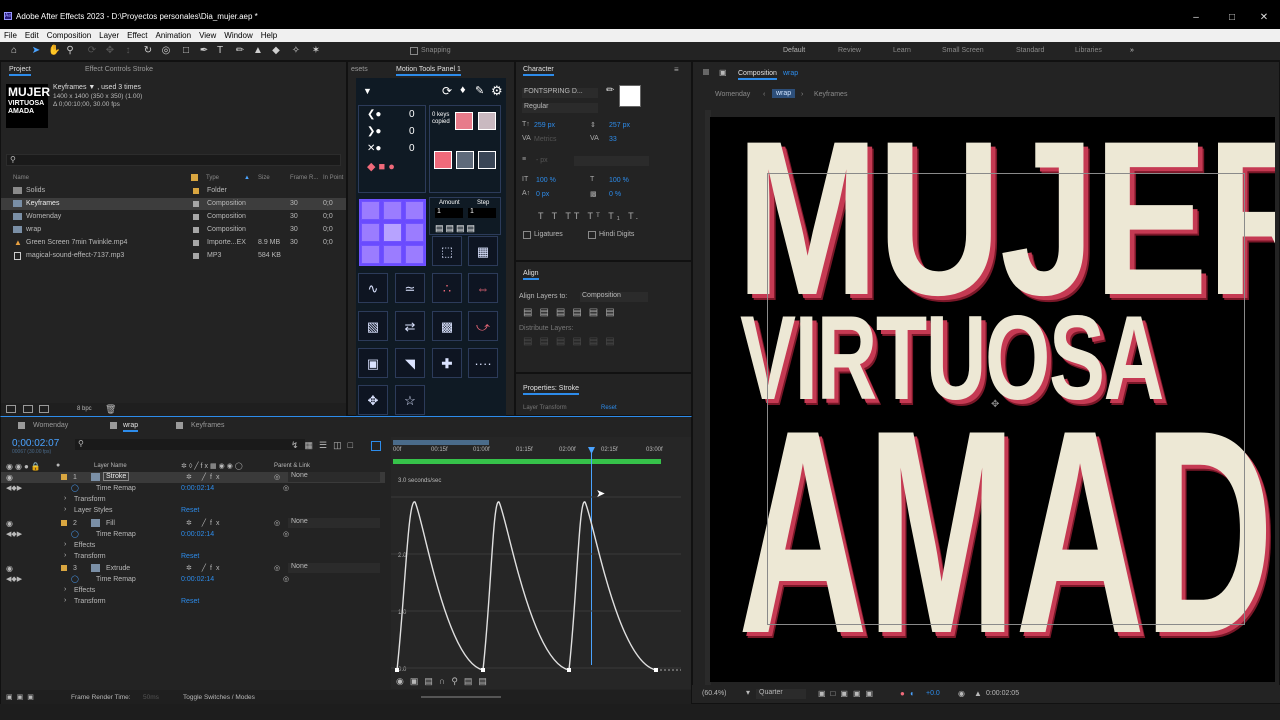 Image resolution: width=1280 pixels, height=720 pixels. What do you see at coordinates (527, 461) in the screenshot?
I see `layer-duration-bar` at bounding box center [527, 461].